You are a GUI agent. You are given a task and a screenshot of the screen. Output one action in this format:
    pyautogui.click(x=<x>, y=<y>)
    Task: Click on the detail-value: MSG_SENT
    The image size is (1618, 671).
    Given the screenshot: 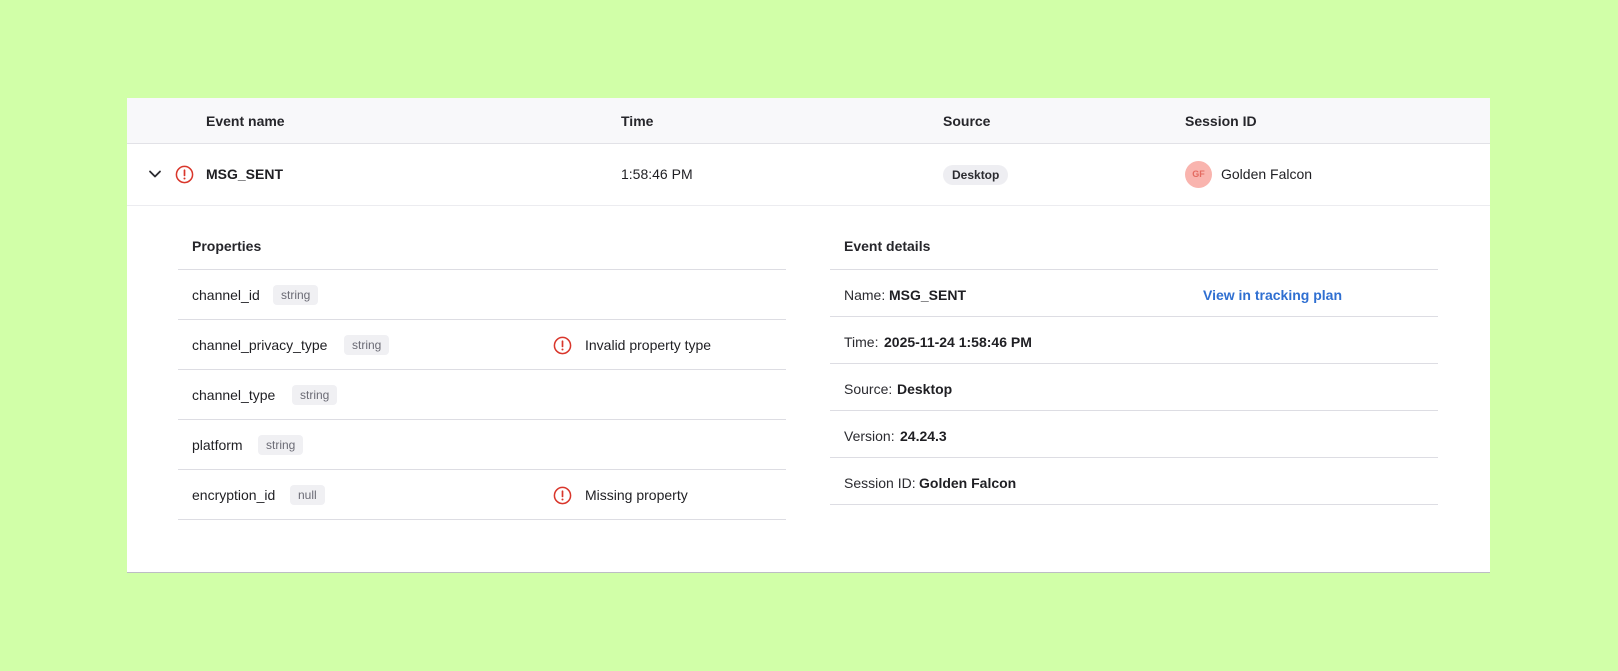 What is the action you would take?
    pyautogui.click(x=928, y=295)
    